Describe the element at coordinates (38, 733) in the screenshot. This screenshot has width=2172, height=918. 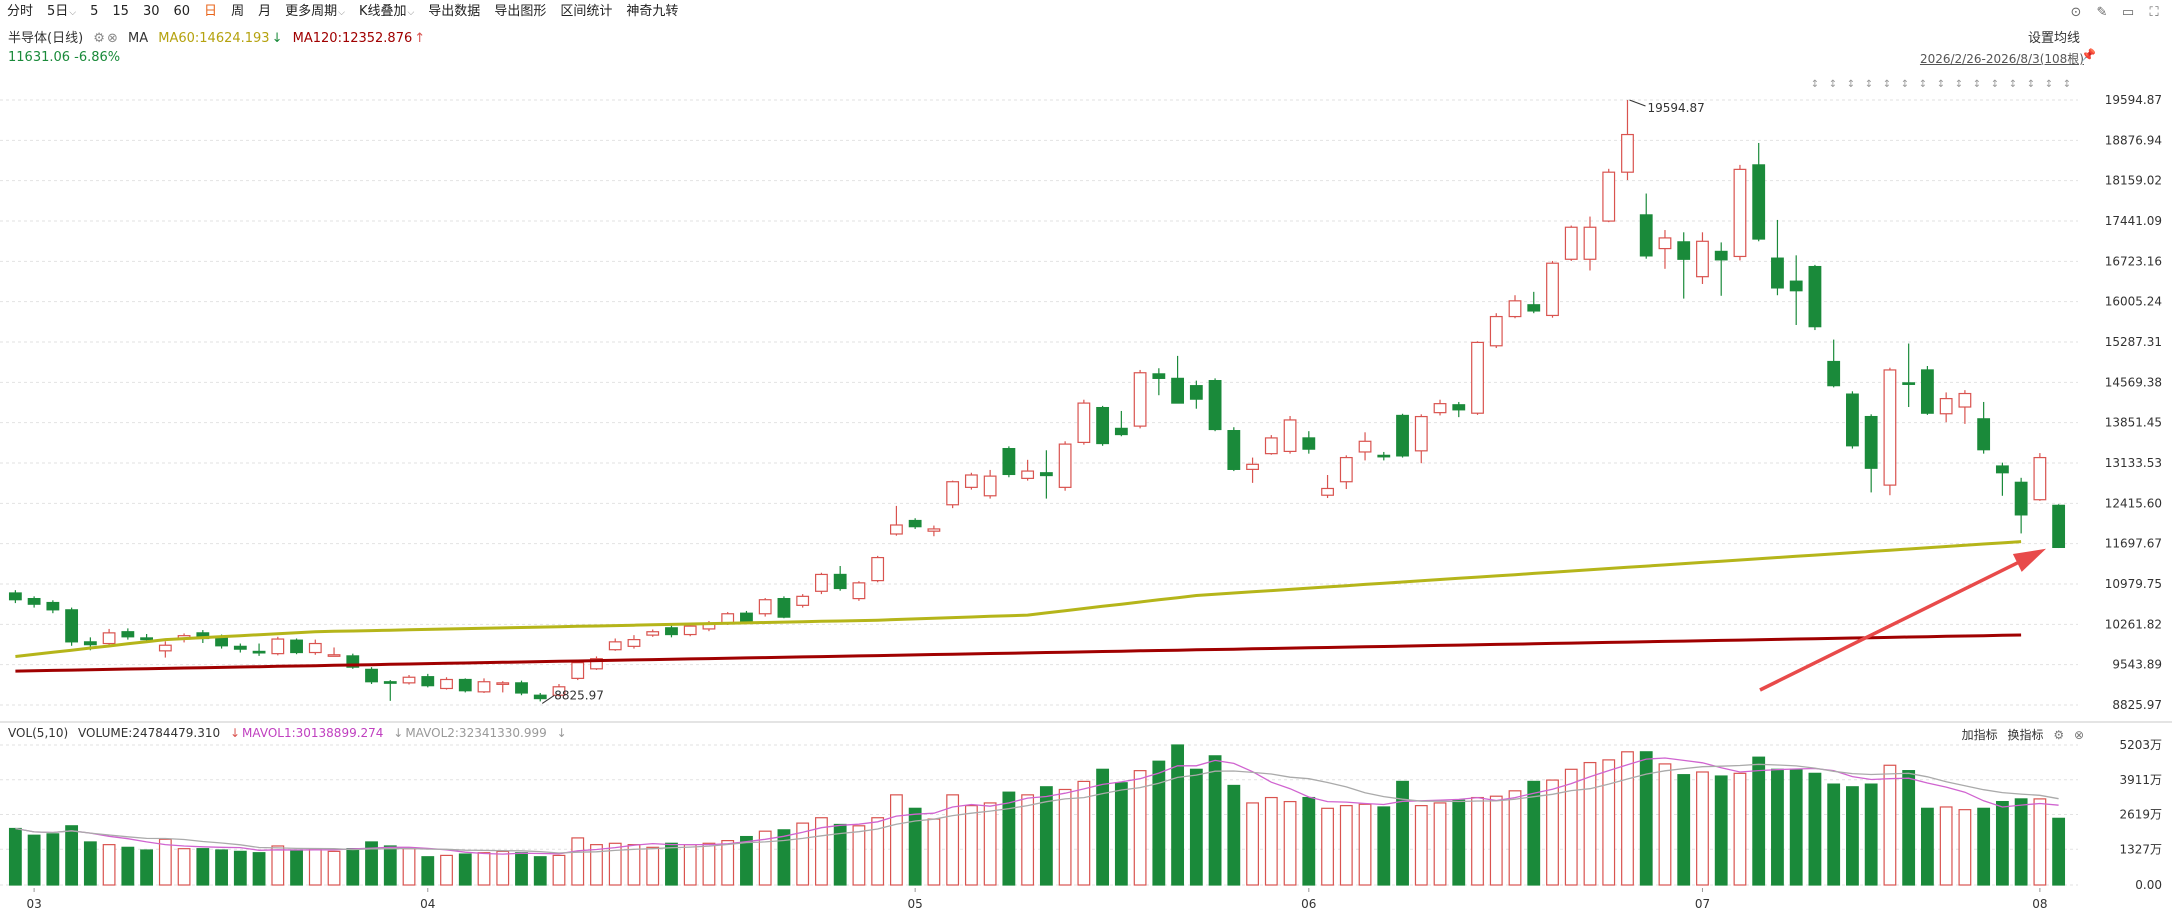
I see `vol-label: VOL(5,10)` at that location.